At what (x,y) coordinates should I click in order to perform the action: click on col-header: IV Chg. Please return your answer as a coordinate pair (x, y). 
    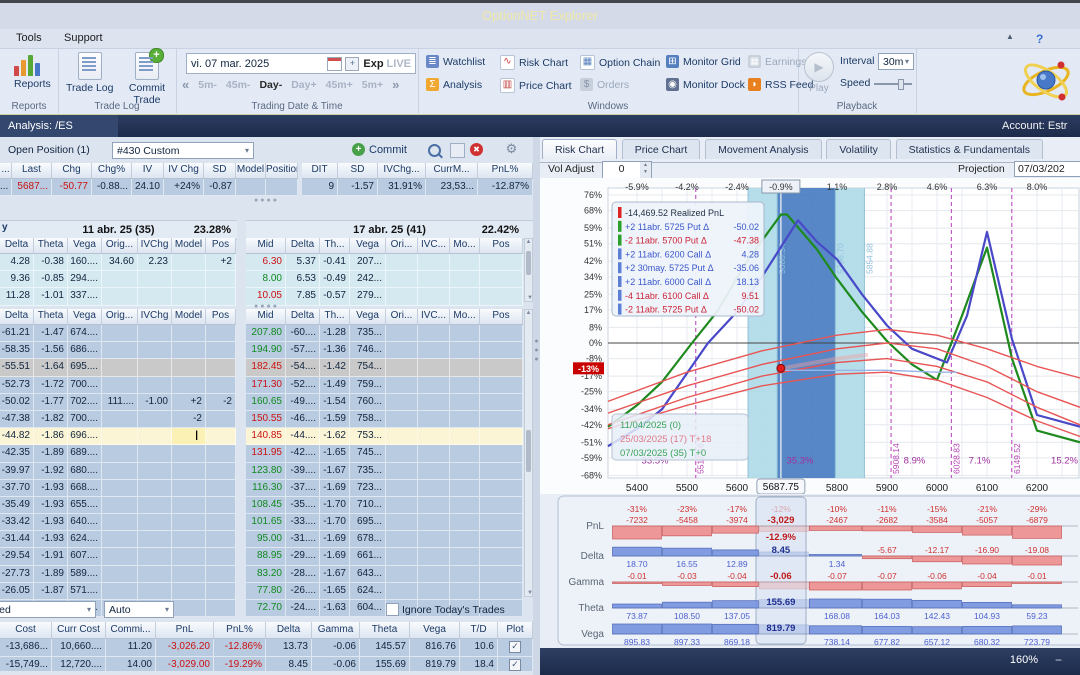
    Looking at the image, I should click on (184, 170).